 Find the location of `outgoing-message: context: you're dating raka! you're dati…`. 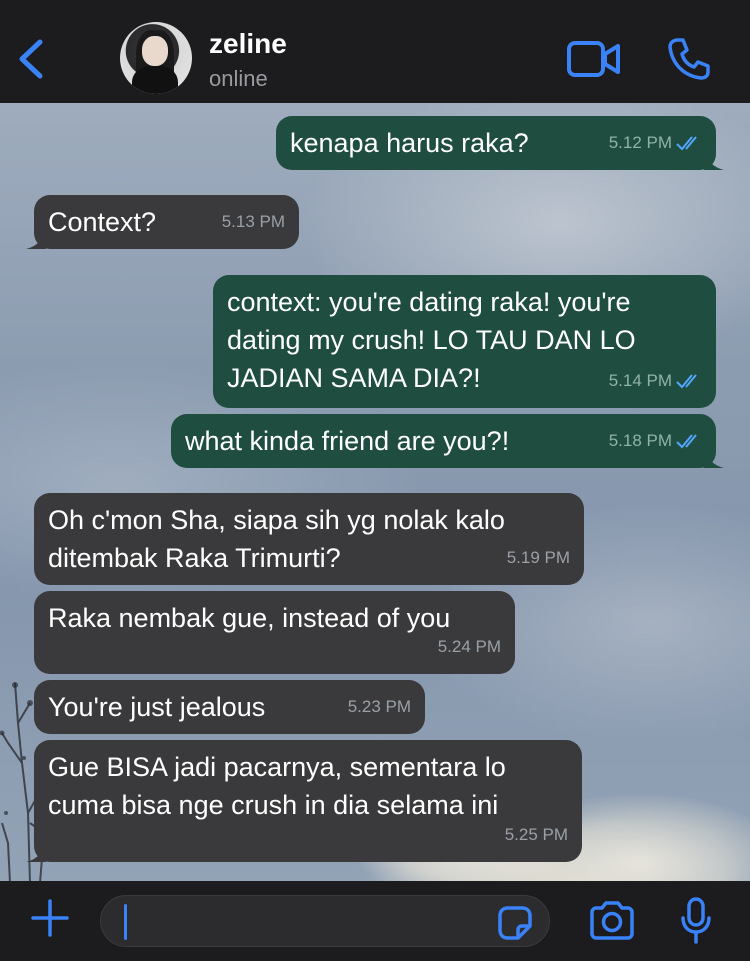

outgoing-message: context: you're dating raka! you're dati… is located at coordinates (464, 341).